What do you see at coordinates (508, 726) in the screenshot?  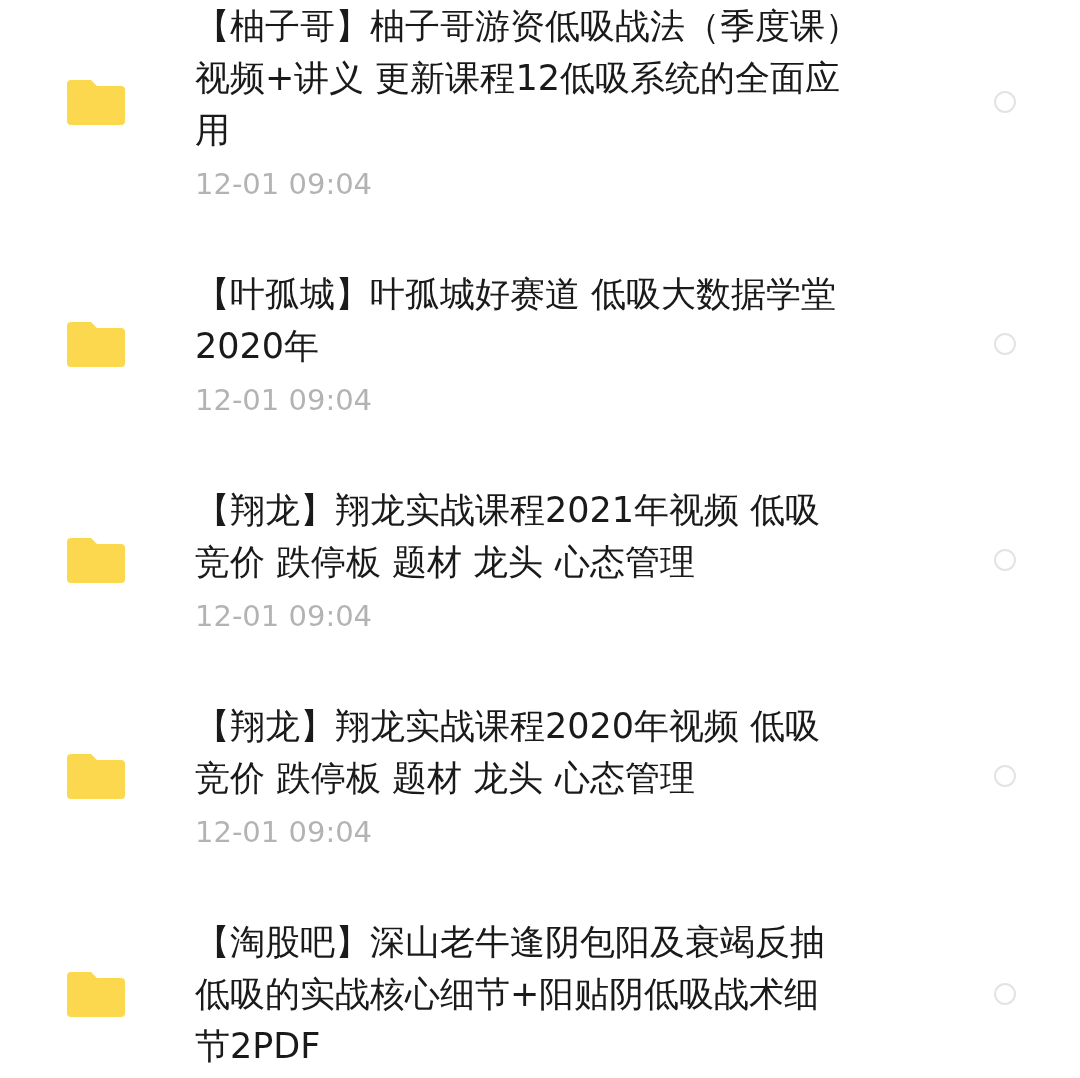 I see `file-name: 【翔龙】翔龙实战课程2020年视频 低吸` at bounding box center [508, 726].